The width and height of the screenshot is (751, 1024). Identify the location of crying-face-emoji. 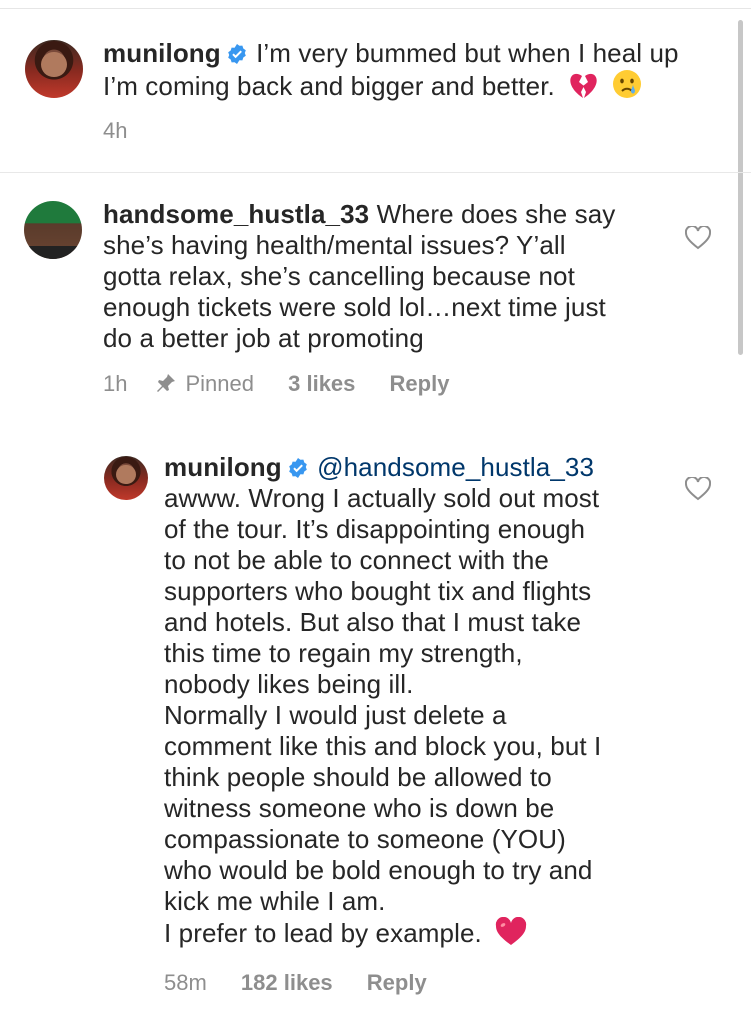
(626, 84).